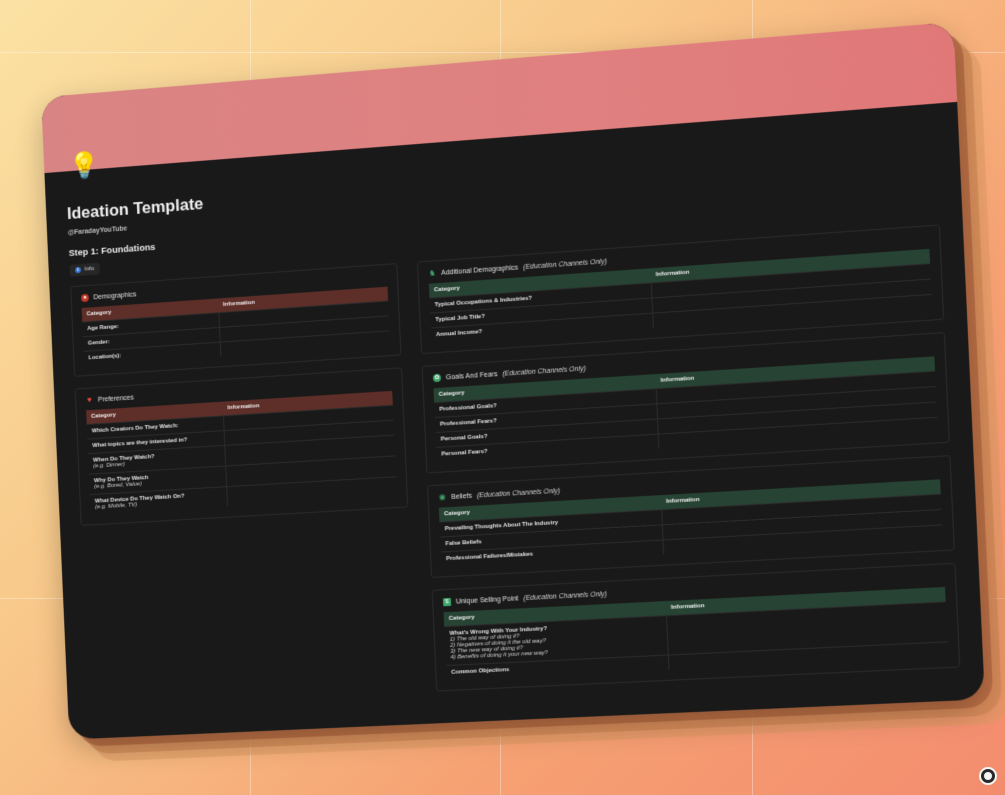 This screenshot has height=795, width=1005. I want to click on person-circle-icon: ●, so click(84, 298).